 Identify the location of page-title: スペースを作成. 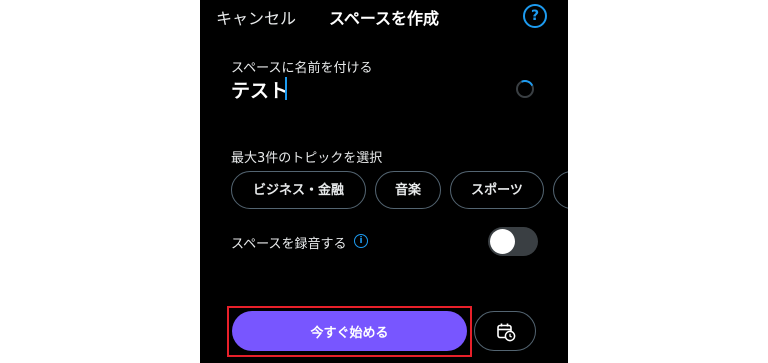
(384, 18).